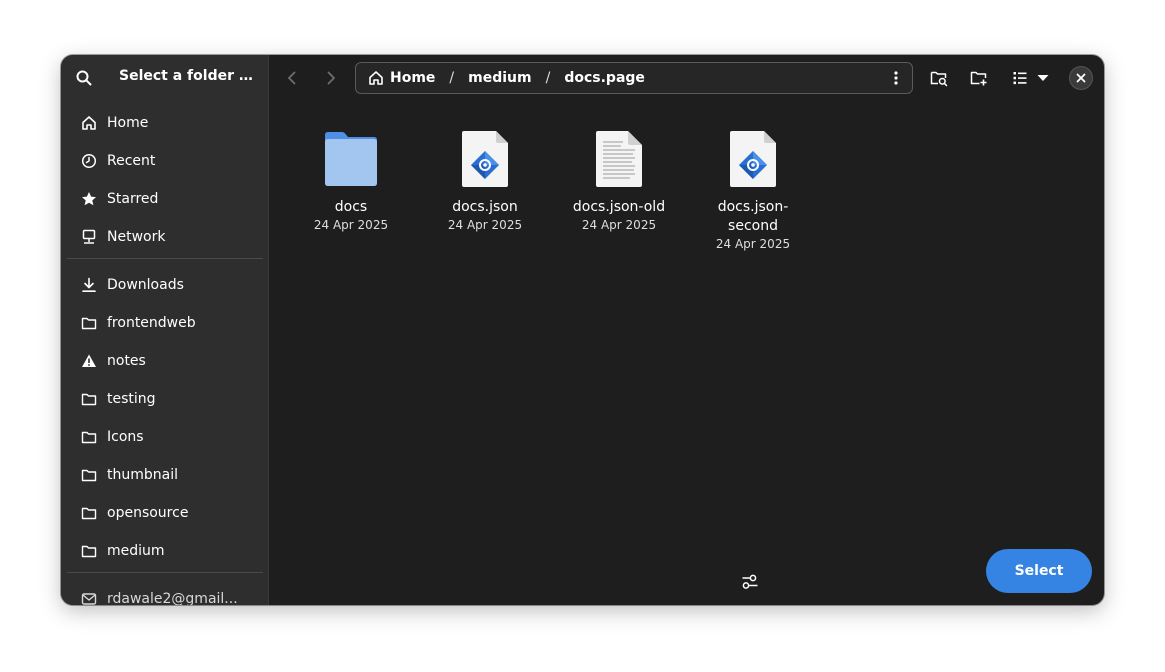  I want to click on file-item-docs-json-old: docs.json-old 24 Apr 2025, so click(619, 181).